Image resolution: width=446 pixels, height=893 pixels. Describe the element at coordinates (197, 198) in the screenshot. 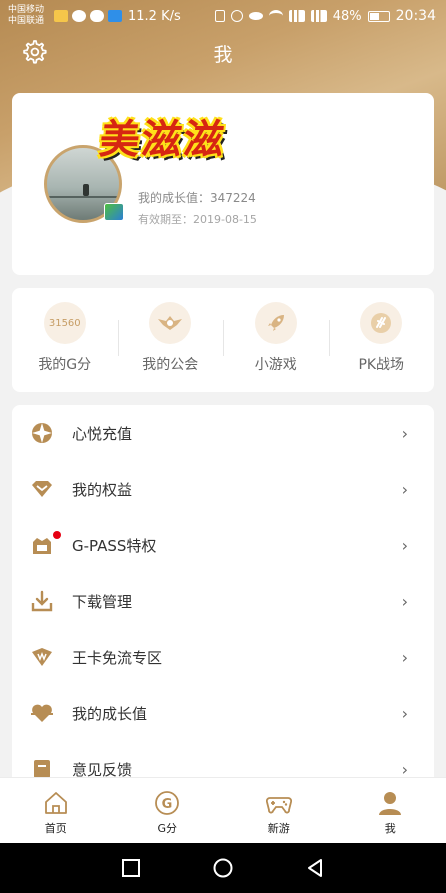

I see `growth-value: 我的成长值：347224` at that location.